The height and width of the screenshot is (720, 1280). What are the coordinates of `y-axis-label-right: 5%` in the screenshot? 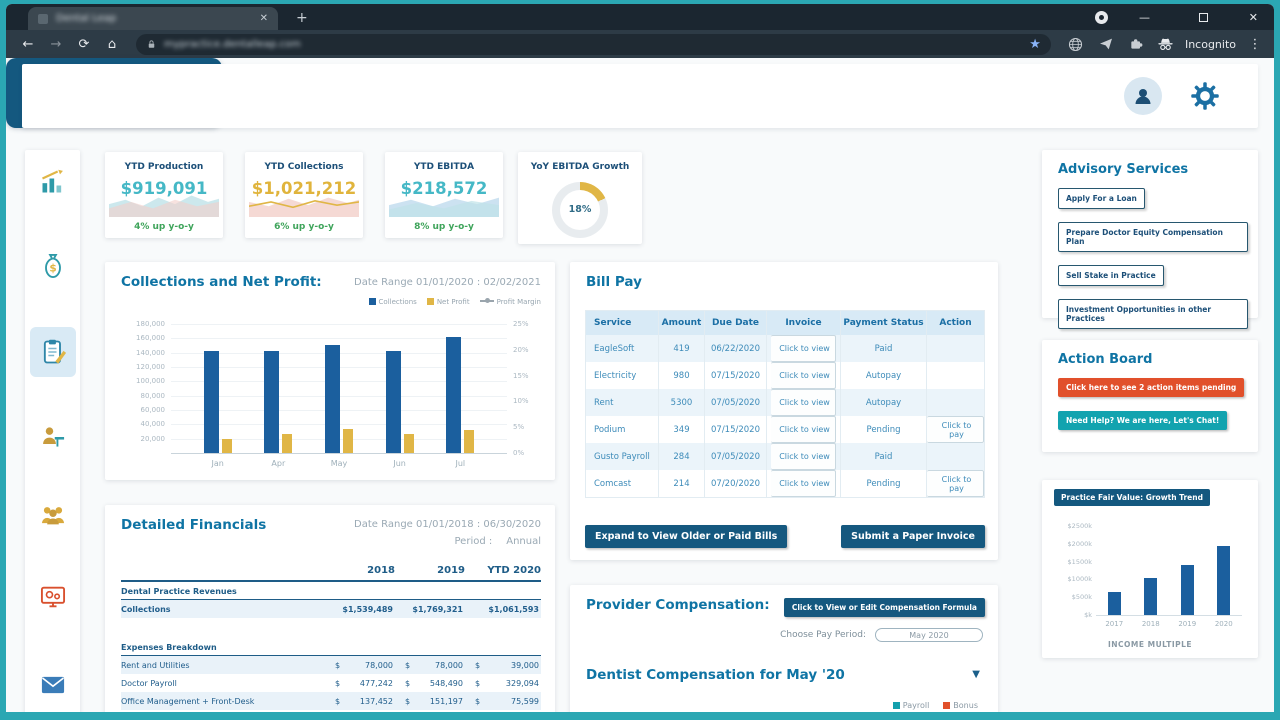 It's located at (519, 427).